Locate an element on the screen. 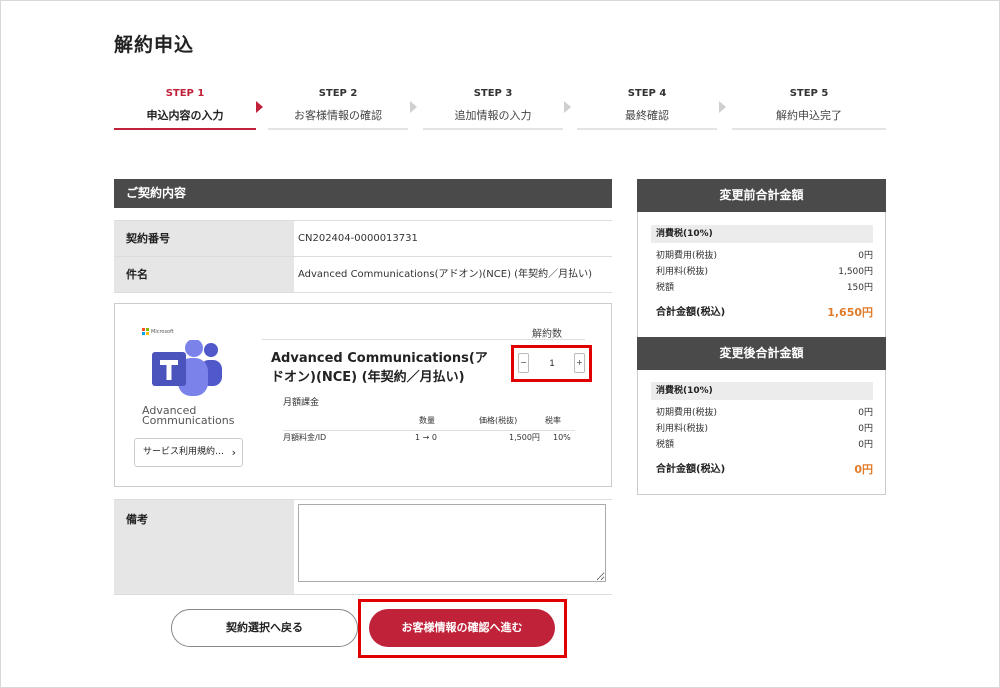  after-tax-band: 消費税(10%) is located at coordinates (762, 391).